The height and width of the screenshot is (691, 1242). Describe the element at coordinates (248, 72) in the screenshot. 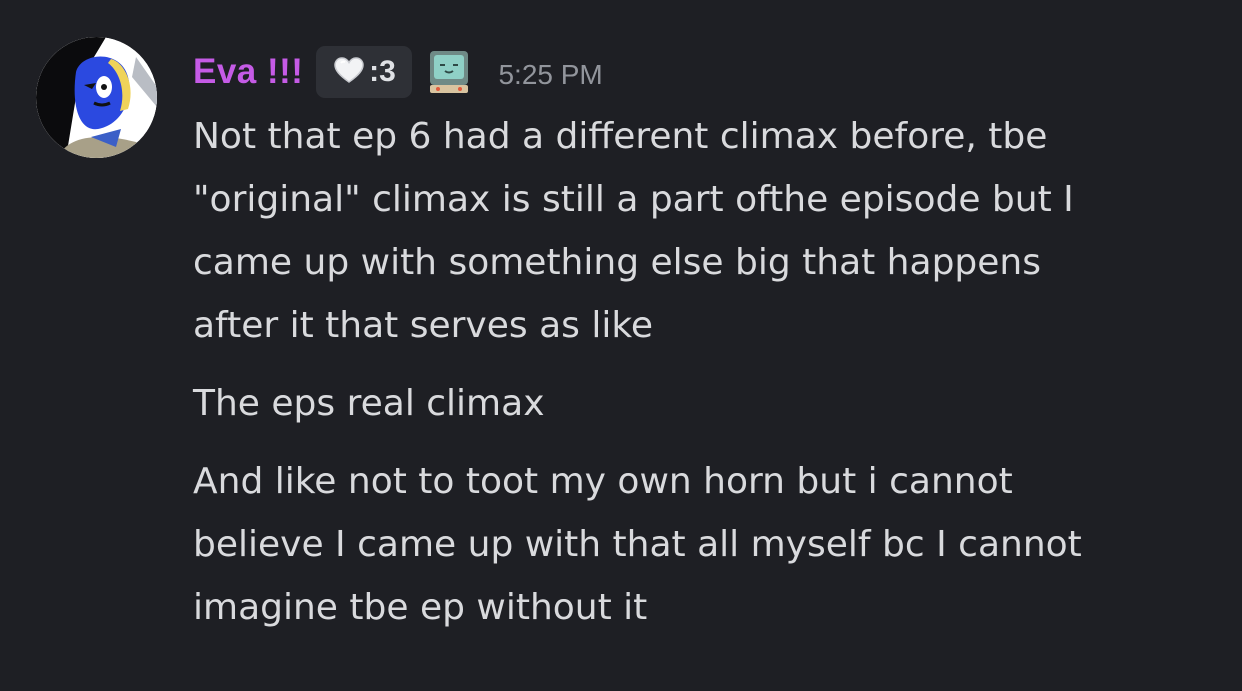

I see `username: Eva !!!` at that location.